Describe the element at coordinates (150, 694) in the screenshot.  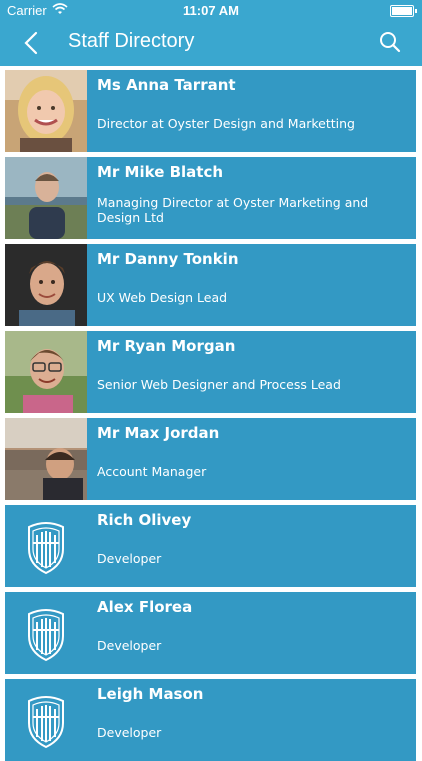
I see `staff-name: Leigh Mason` at that location.